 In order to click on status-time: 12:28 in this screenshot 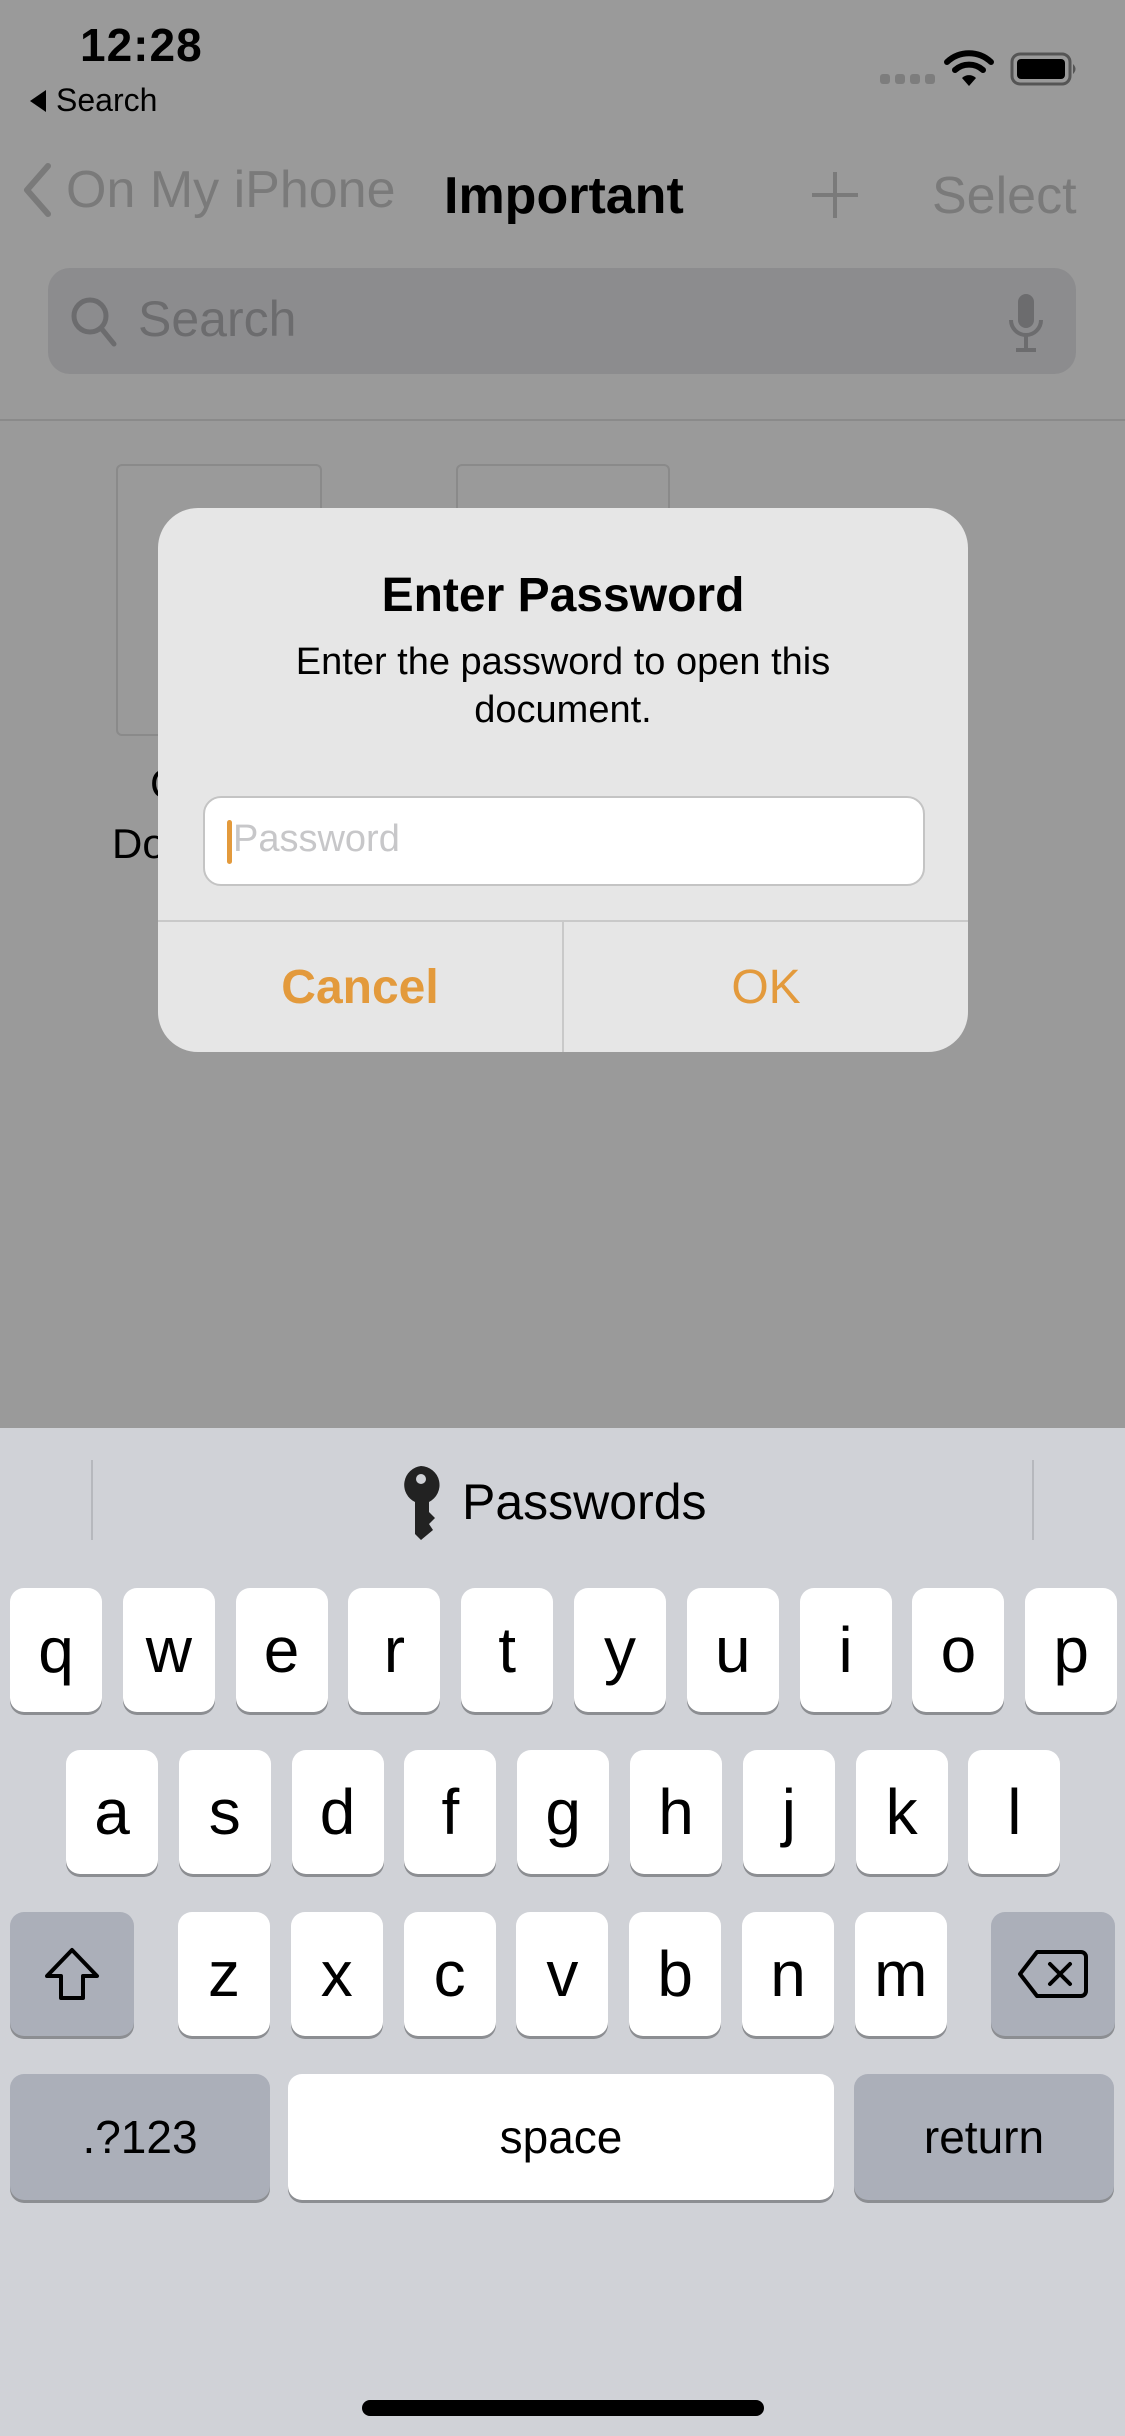, I will do `click(141, 45)`.